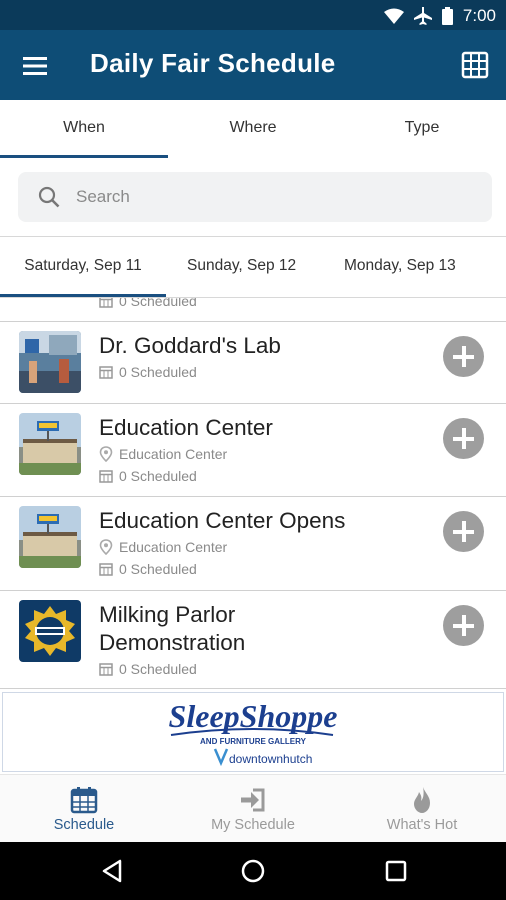  Describe the element at coordinates (84, 825) in the screenshot. I see `nav-label: Schedule` at that location.